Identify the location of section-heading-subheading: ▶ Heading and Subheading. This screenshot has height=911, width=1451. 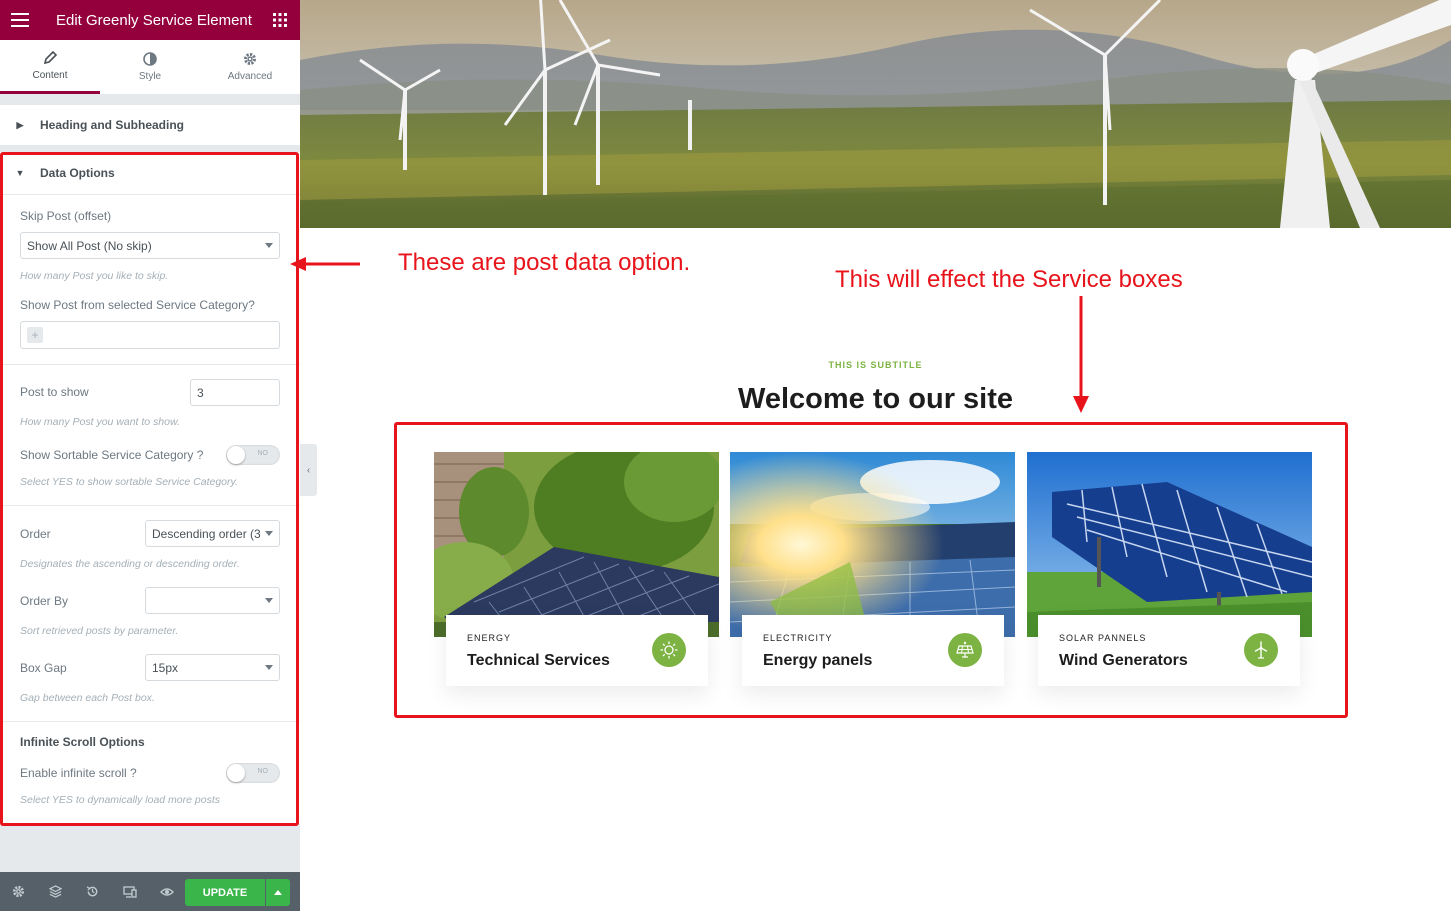
(150, 125).